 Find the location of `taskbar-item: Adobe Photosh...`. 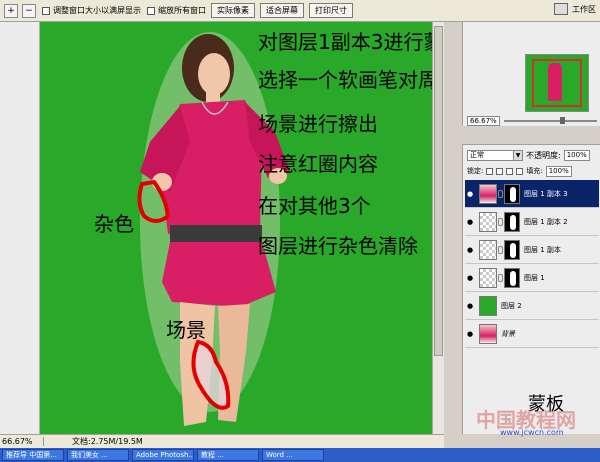

taskbar-item: Adobe Photosh... is located at coordinates (163, 455).